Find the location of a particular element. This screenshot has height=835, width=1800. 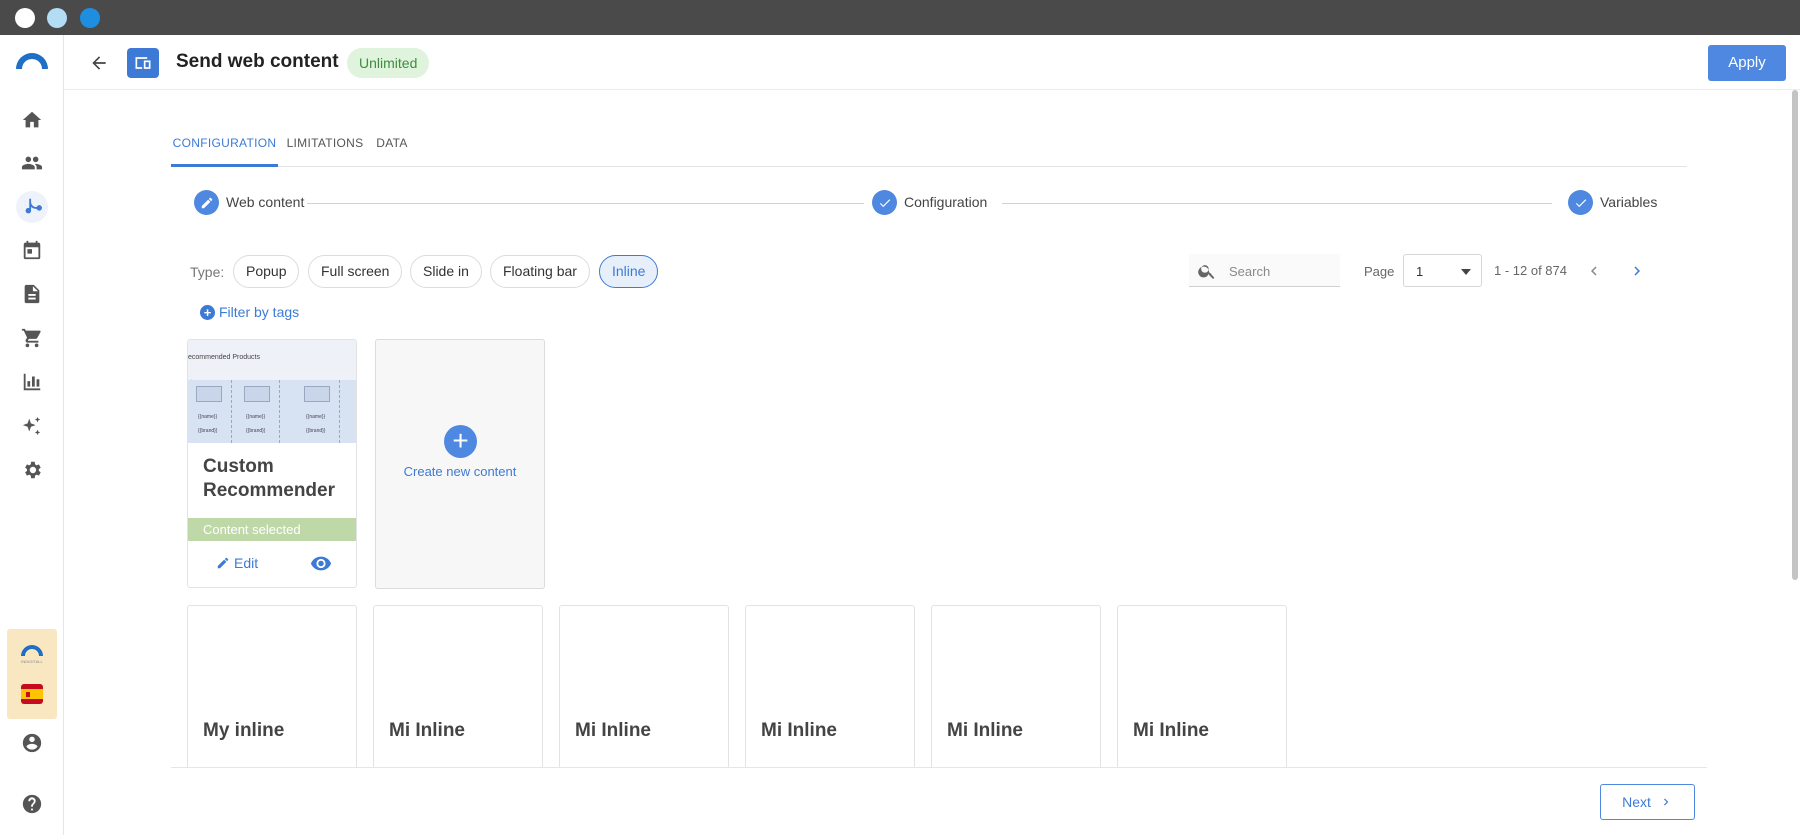

web-content-icon is located at coordinates (143, 63).